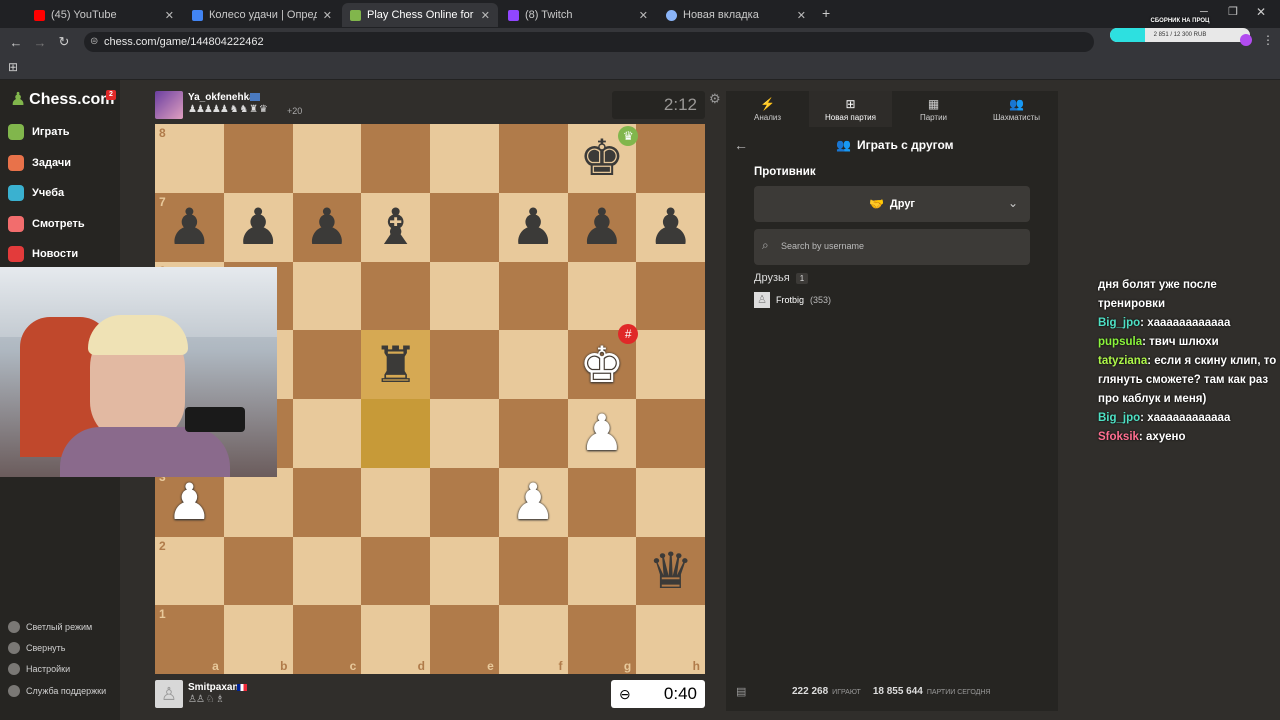  I want to click on profile-avatar-icon, so click(1246, 40).